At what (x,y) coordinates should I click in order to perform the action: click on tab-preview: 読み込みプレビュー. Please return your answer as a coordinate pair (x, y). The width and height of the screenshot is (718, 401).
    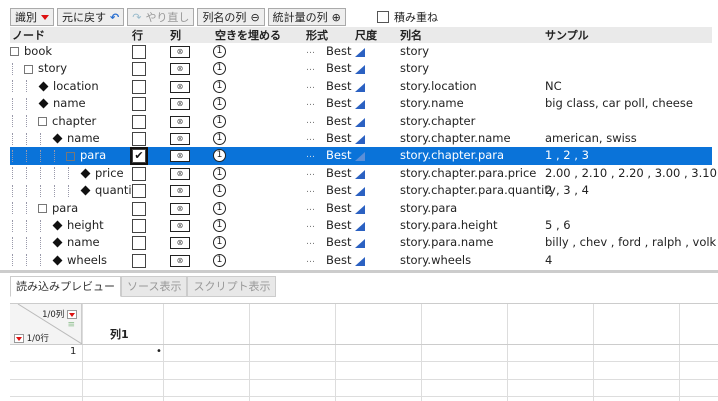
    Looking at the image, I should click on (65, 286).